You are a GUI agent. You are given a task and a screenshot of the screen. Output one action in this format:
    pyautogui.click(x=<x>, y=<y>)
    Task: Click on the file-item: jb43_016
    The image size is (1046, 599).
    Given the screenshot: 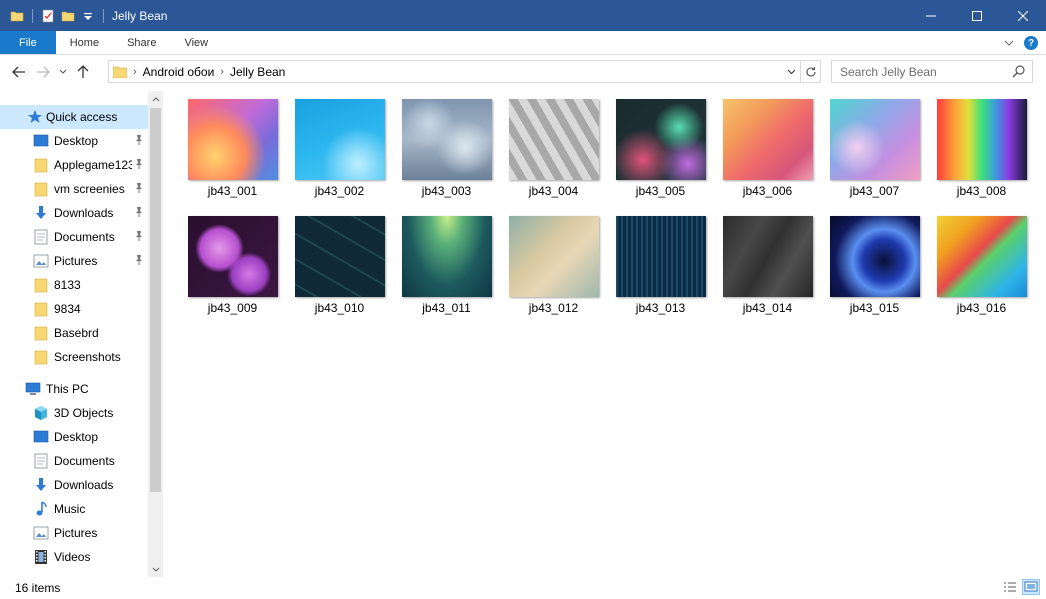 What is the action you would take?
    pyautogui.click(x=981, y=265)
    